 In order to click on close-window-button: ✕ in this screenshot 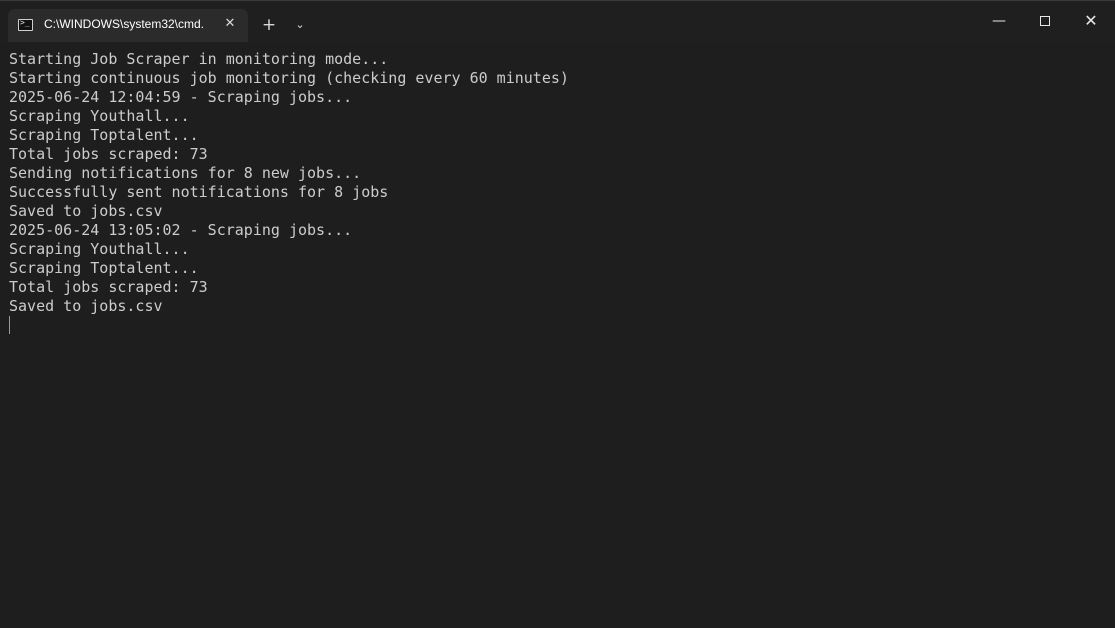, I will do `click(1091, 21)`.